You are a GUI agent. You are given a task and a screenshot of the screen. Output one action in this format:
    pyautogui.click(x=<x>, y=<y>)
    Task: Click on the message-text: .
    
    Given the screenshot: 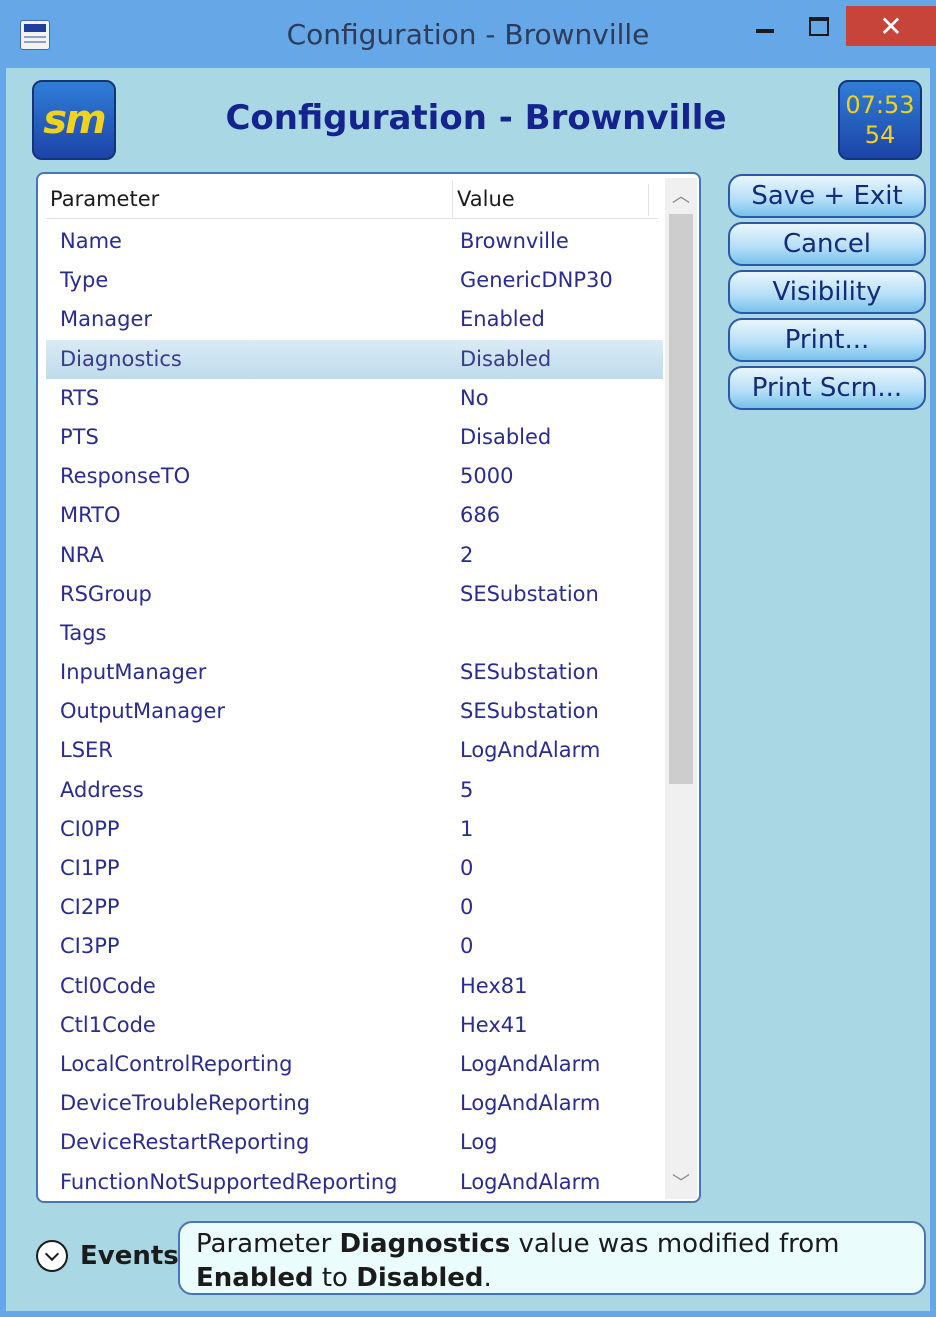 What is the action you would take?
    pyautogui.click(x=487, y=1278)
    